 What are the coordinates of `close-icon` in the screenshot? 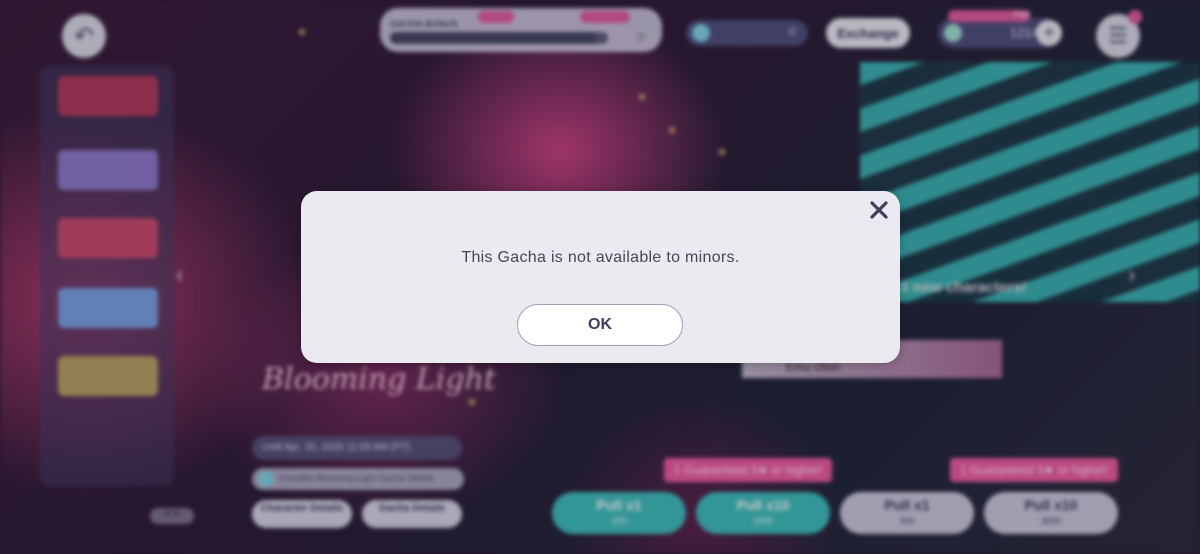 It's located at (879, 210).